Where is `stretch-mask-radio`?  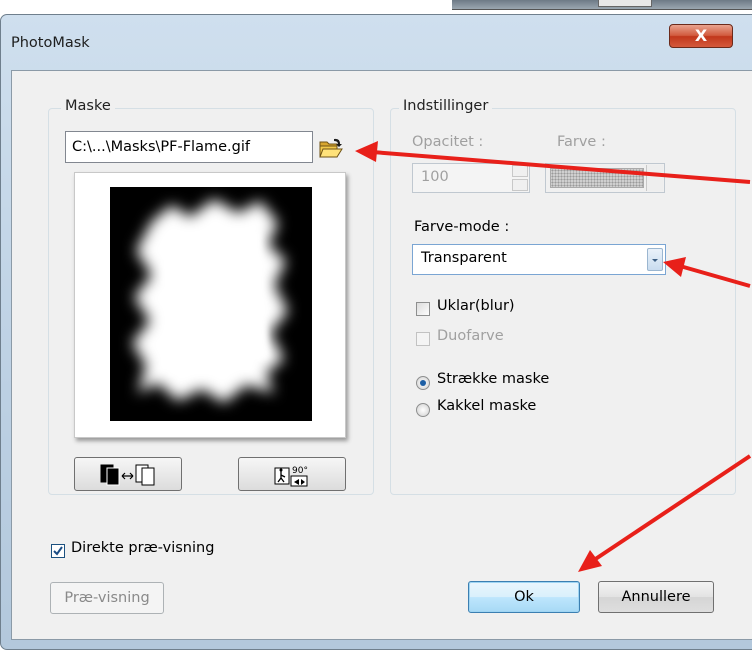 stretch-mask-radio is located at coordinates (423, 383).